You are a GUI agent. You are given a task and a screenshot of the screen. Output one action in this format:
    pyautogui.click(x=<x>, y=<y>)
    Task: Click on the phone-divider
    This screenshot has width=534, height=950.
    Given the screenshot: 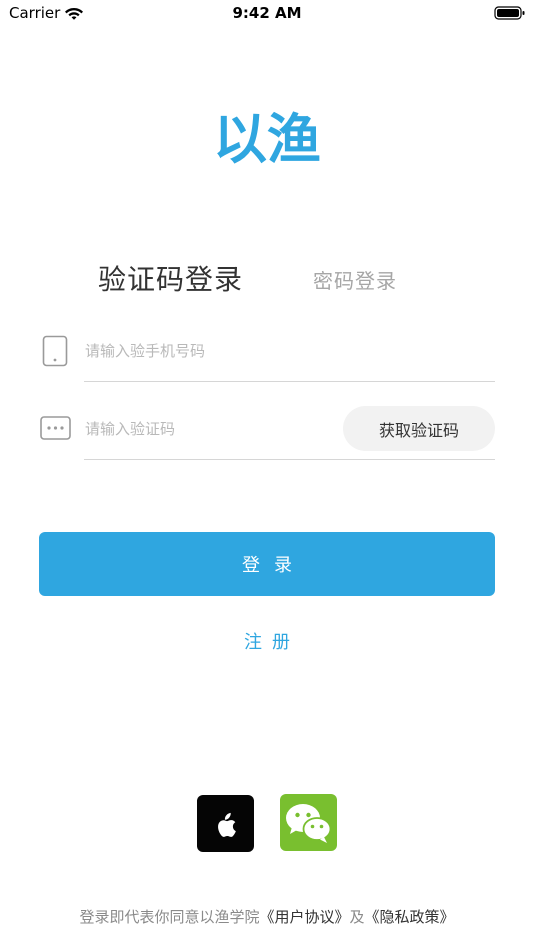 What is the action you would take?
    pyautogui.click(x=289, y=381)
    